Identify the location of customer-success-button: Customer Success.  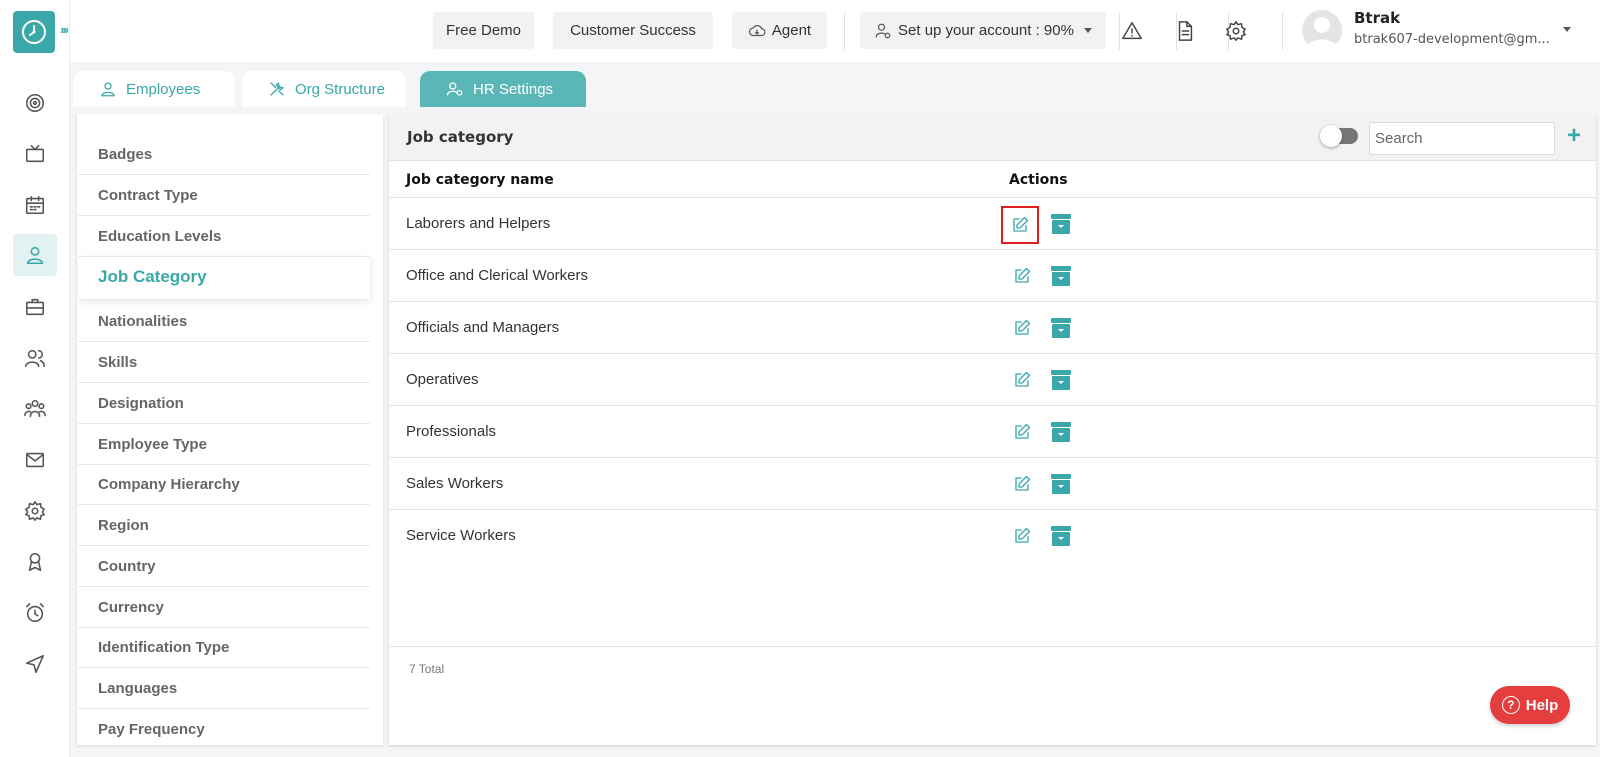
(633, 30).